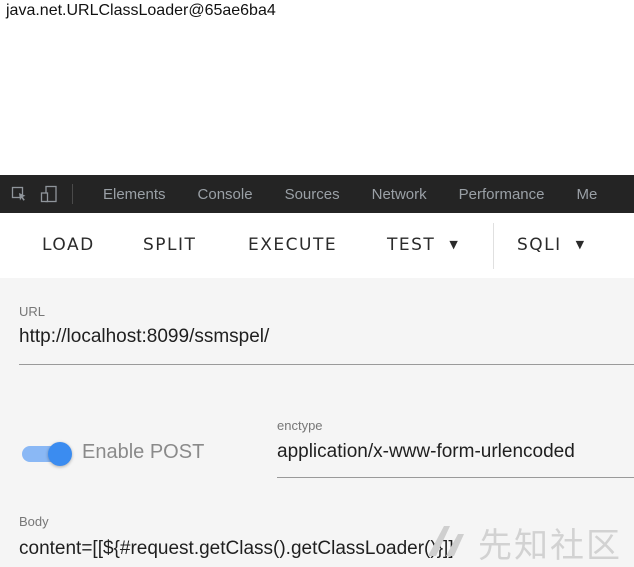  What do you see at coordinates (72, 194) in the screenshot?
I see `devtools-separator` at bounding box center [72, 194].